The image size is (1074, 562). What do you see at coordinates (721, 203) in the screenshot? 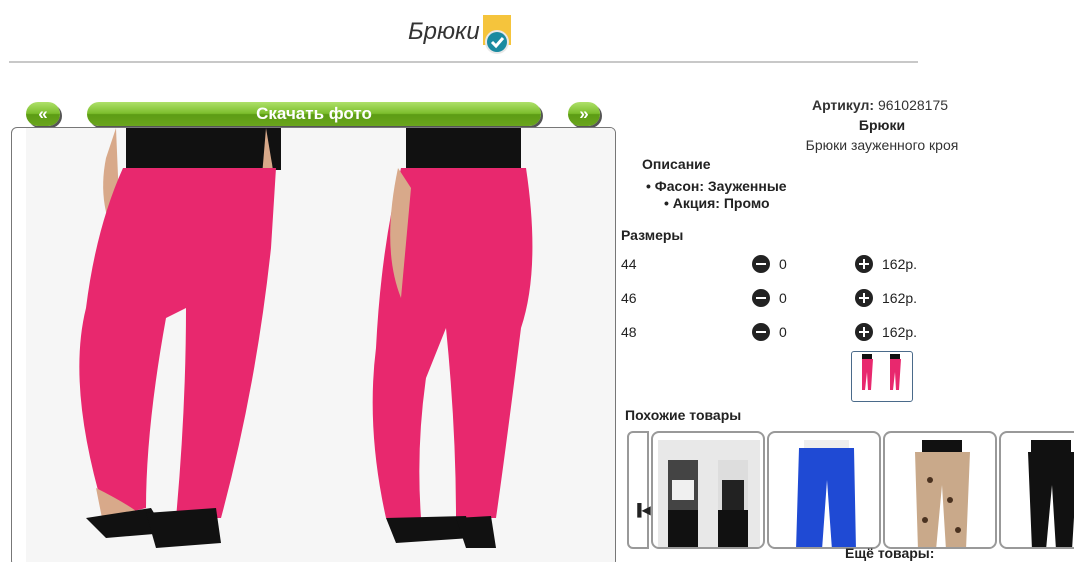
I see `feature-text: Акция: Промо` at bounding box center [721, 203].